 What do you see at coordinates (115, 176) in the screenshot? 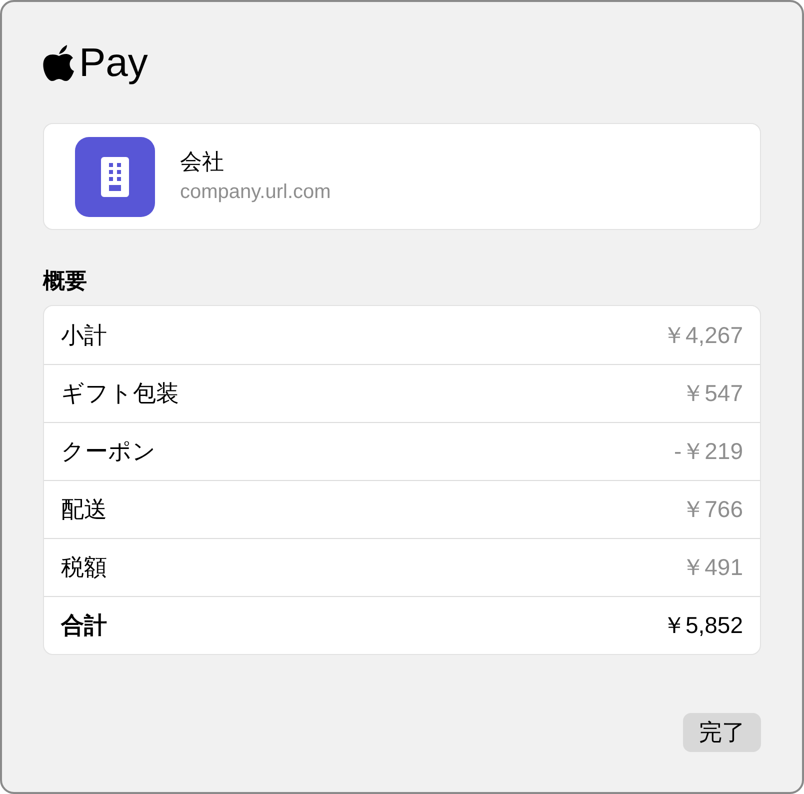
I see `building-icon` at bounding box center [115, 176].